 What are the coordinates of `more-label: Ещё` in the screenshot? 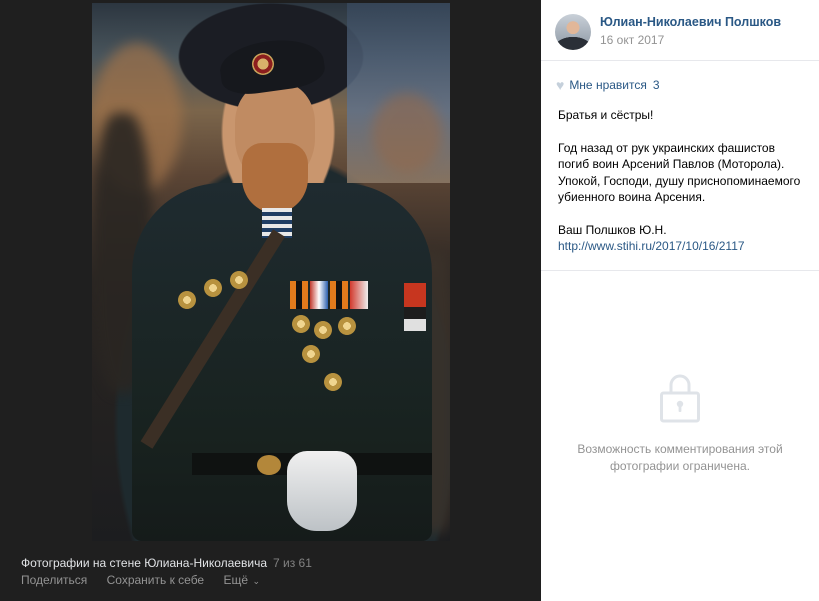 It's located at (236, 580).